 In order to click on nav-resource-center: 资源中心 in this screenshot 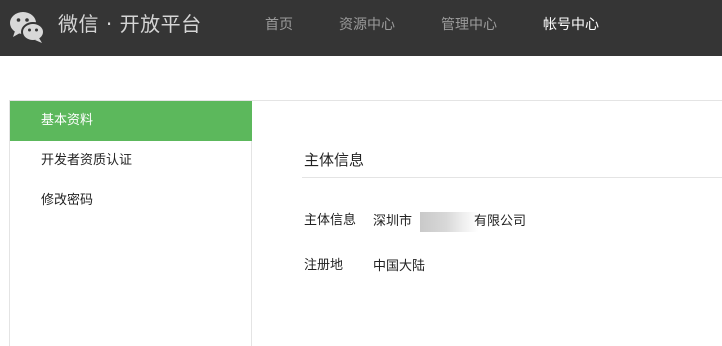, I will do `click(367, 25)`.